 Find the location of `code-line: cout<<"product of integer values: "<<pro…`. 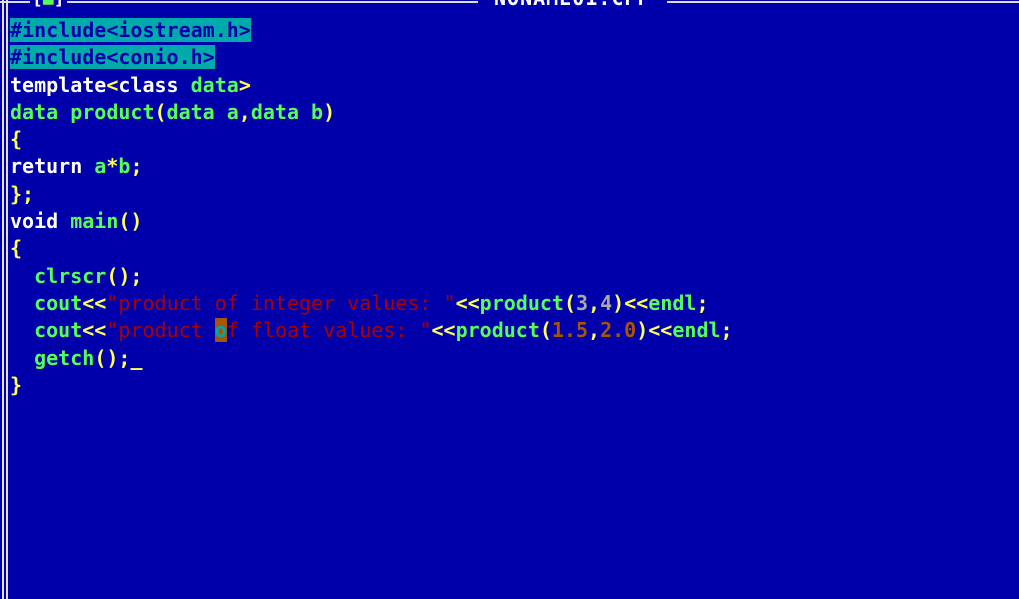

code-line: cout<<"product of integer values: "<<pro… is located at coordinates (514, 303).